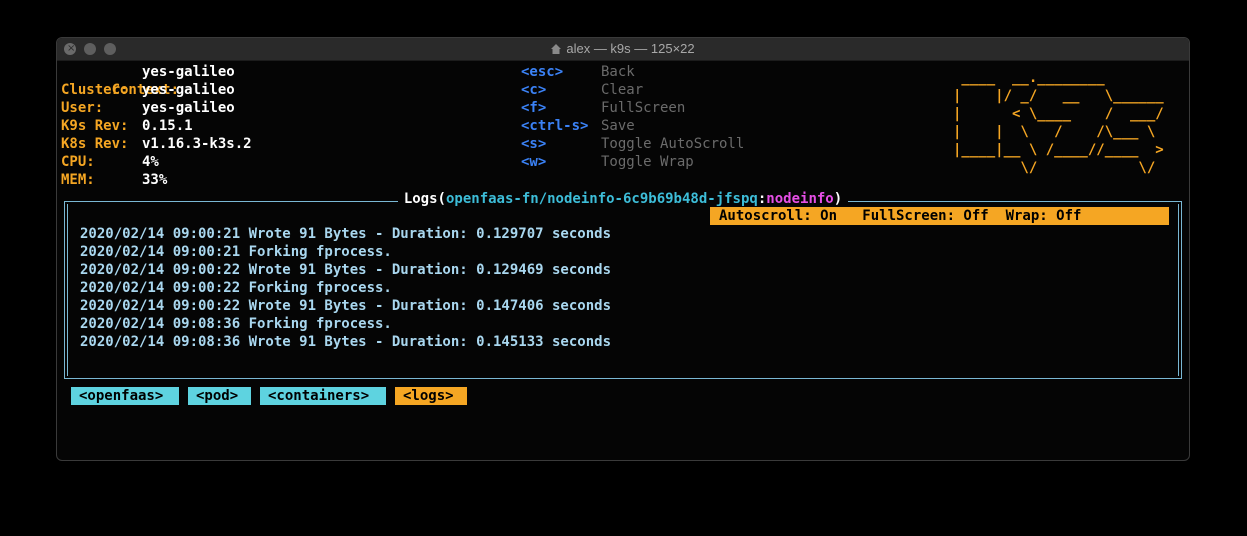 The height and width of the screenshot is (536, 1247). I want to click on shortcut-action-clear: Clear, so click(622, 90).